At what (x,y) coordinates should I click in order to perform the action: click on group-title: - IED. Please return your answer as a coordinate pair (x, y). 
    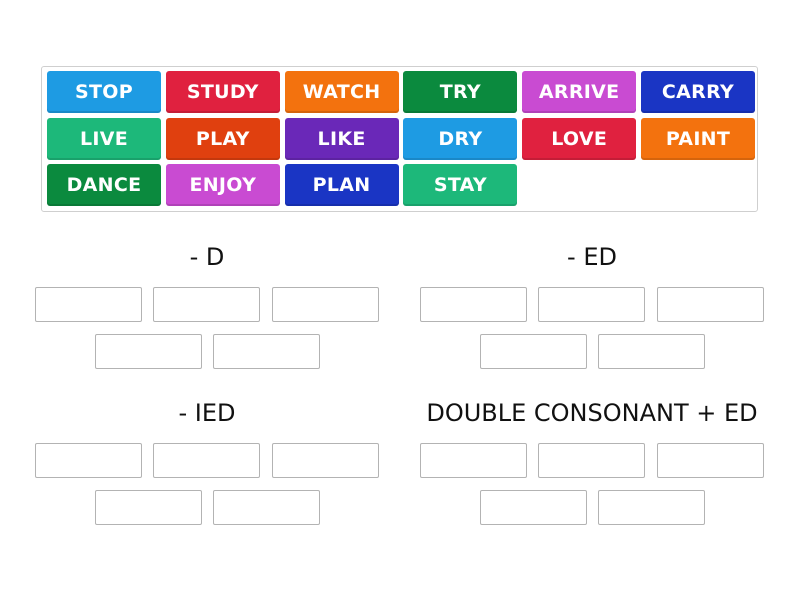
    Looking at the image, I should click on (207, 413).